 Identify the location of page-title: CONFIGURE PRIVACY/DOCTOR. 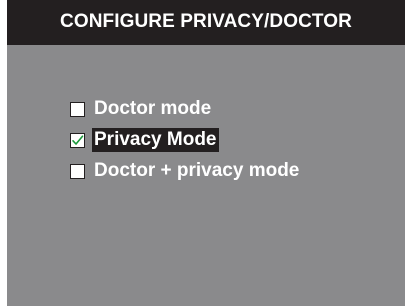
(206, 21).